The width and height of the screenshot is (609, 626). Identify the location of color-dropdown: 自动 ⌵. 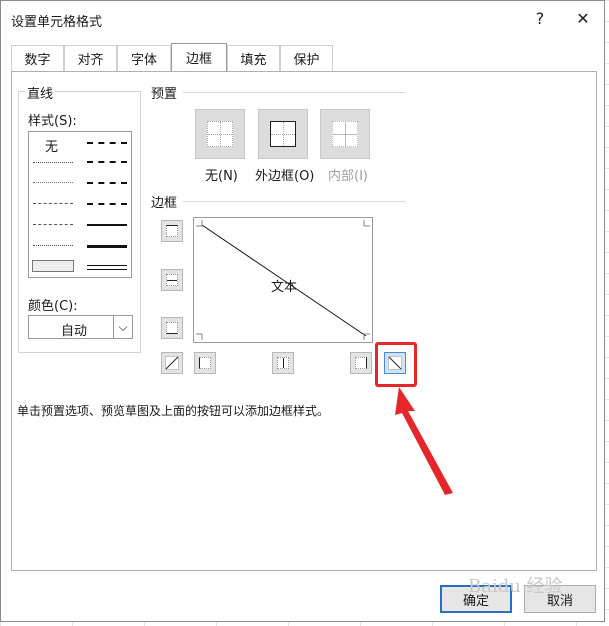
(80, 327).